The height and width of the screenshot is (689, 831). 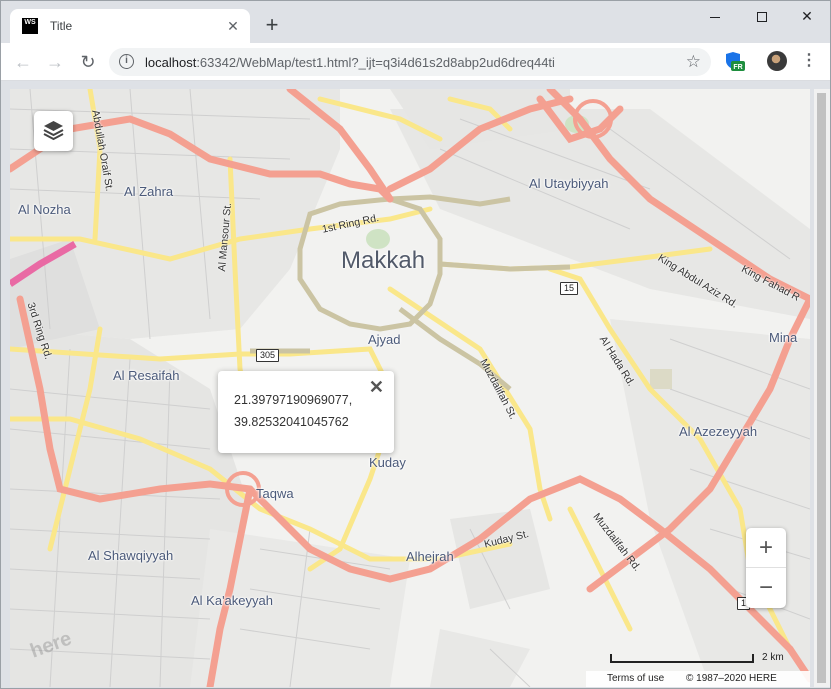 I want to click on place-label-al-utaybiyyah: Al Utaybiyyah, so click(x=569, y=183).